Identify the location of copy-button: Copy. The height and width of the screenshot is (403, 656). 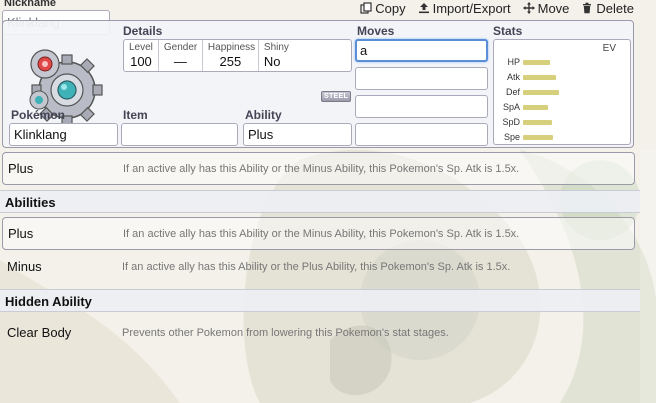
(383, 8).